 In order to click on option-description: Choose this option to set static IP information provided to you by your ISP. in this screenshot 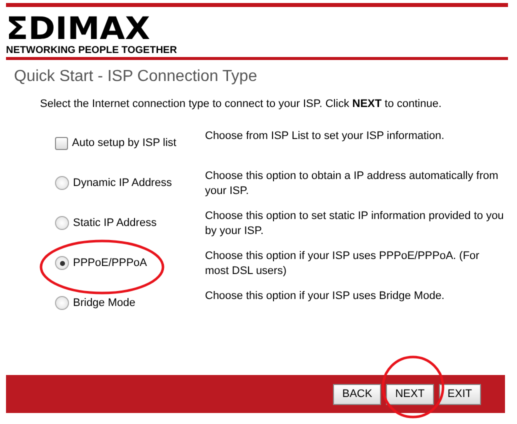, I will do `click(355, 224)`.